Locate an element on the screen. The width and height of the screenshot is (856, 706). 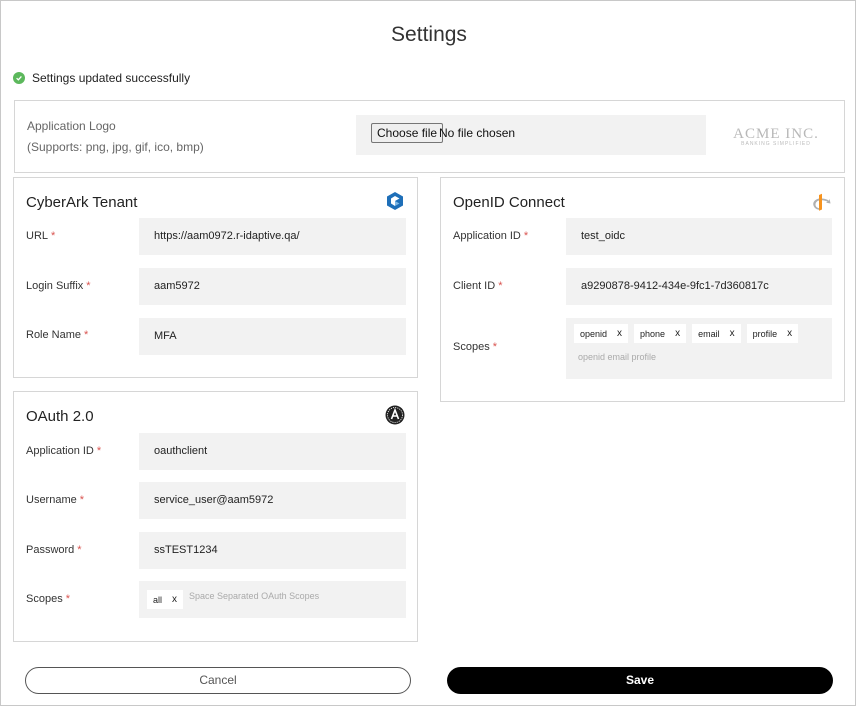
application-logo-supports: (Supports: png, jpg, gif, ico, bmp) is located at coordinates (115, 147).